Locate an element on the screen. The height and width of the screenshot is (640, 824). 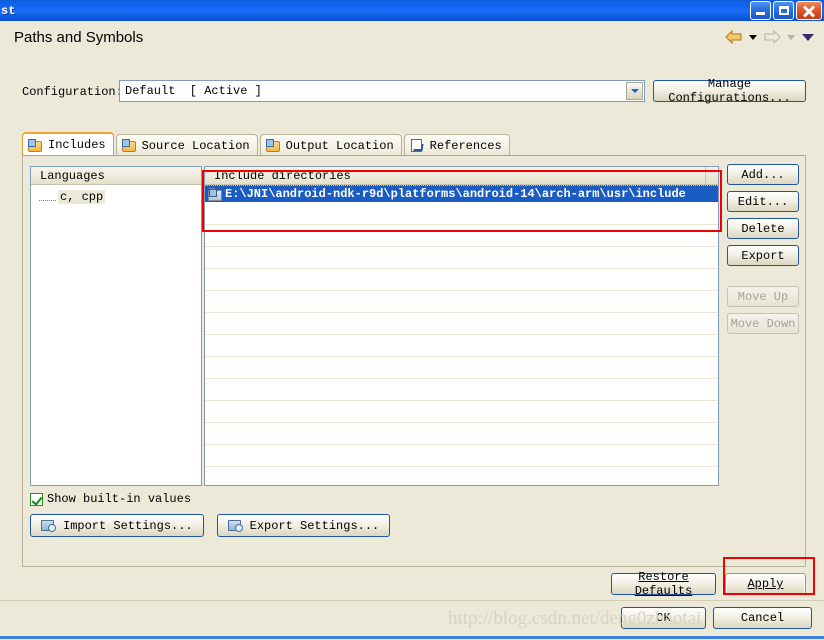
import-icon is located at coordinates (49, 526).